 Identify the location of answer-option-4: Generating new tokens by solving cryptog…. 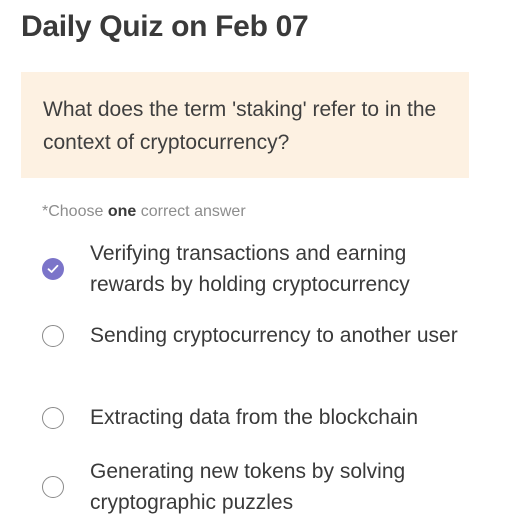
(262, 487).